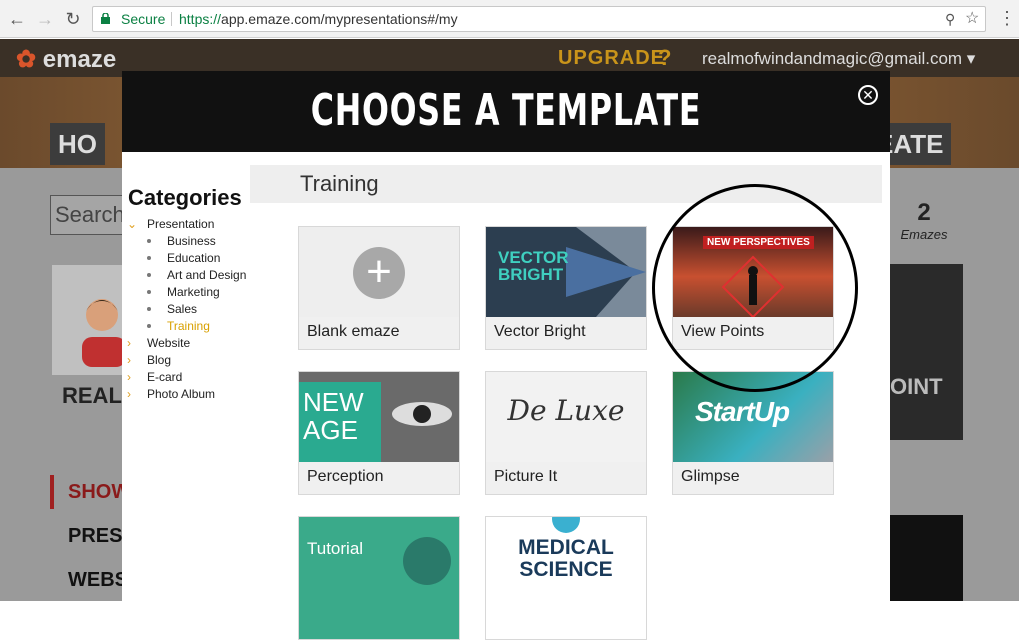 This screenshot has width=1019, height=640. What do you see at coordinates (926, 352) in the screenshot?
I see `right-promo-panel: OINT` at bounding box center [926, 352].